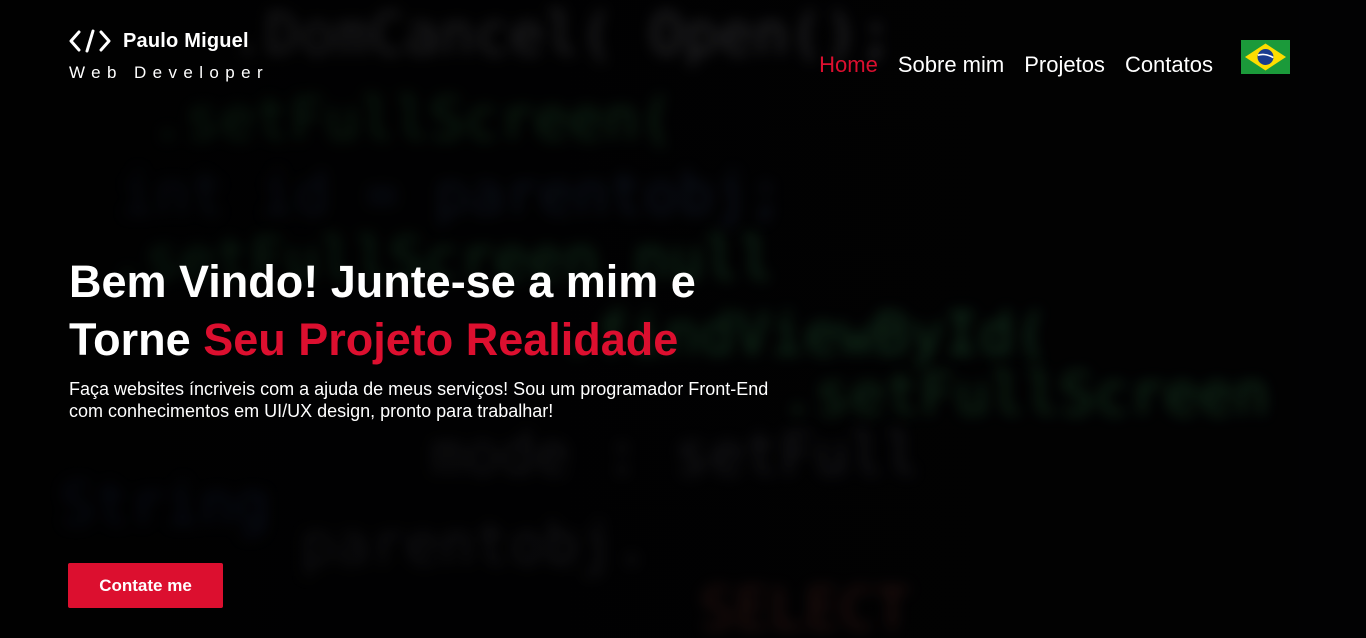 Image resolution: width=1366 pixels, height=638 pixels. I want to click on nav-item-projetos: Projetos, so click(1064, 65).